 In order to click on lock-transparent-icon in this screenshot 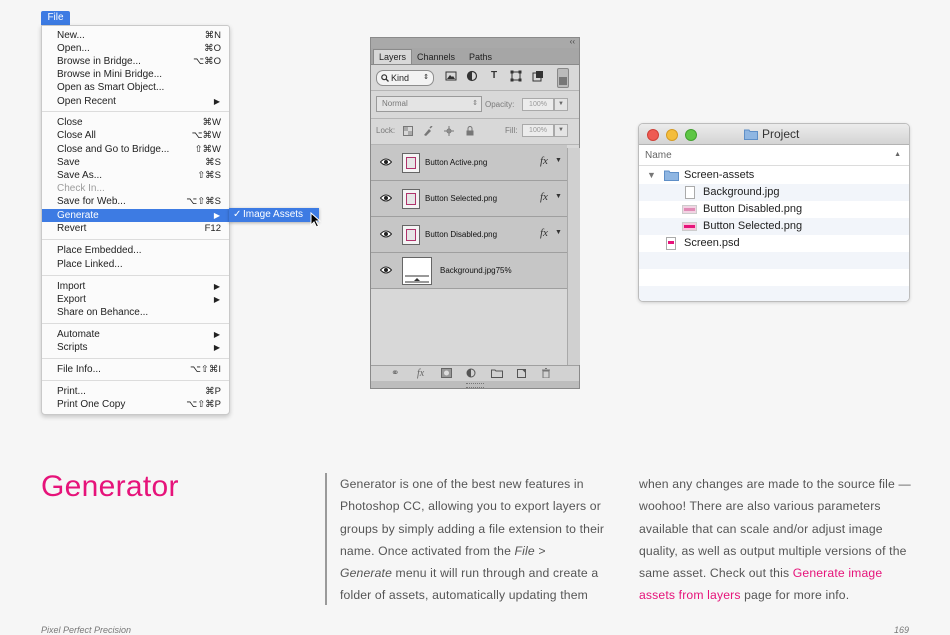, I will do `click(408, 131)`.